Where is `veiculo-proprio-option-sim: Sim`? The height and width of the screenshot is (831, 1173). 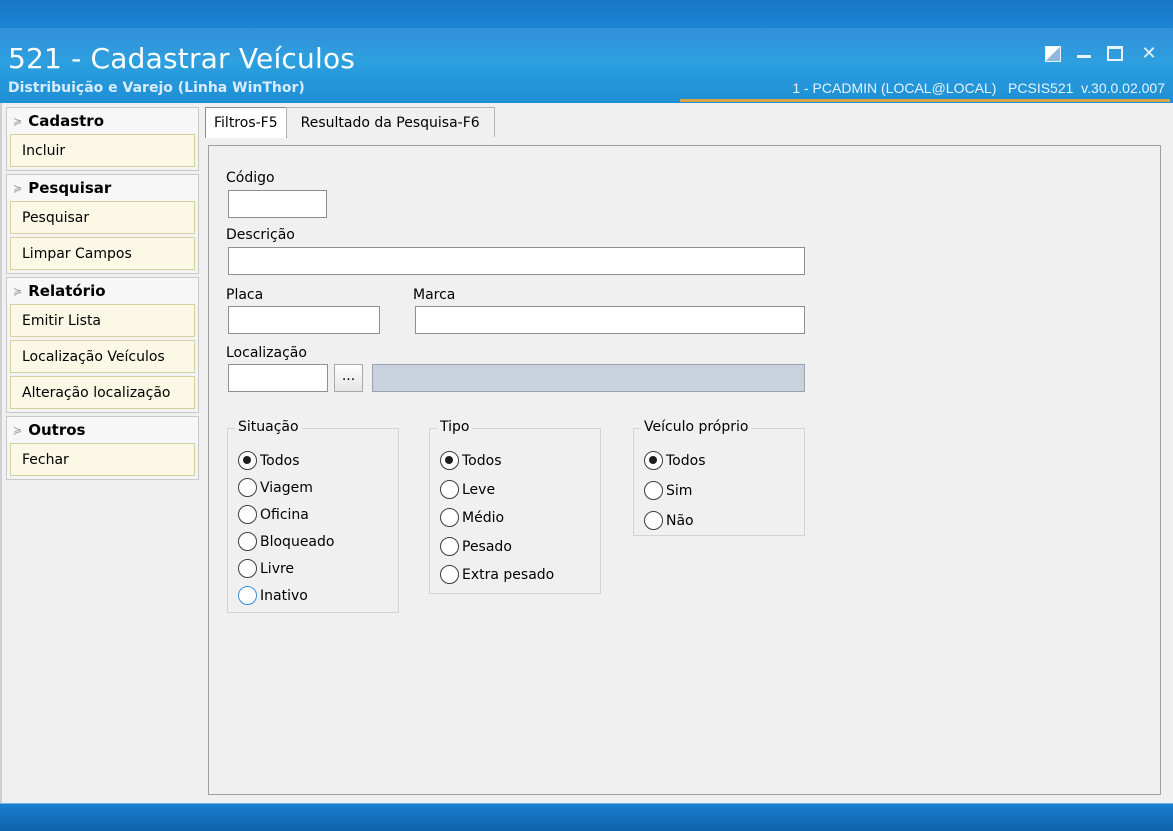 veiculo-proprio-option-sim: Sim is located at coordinates (668, 490).